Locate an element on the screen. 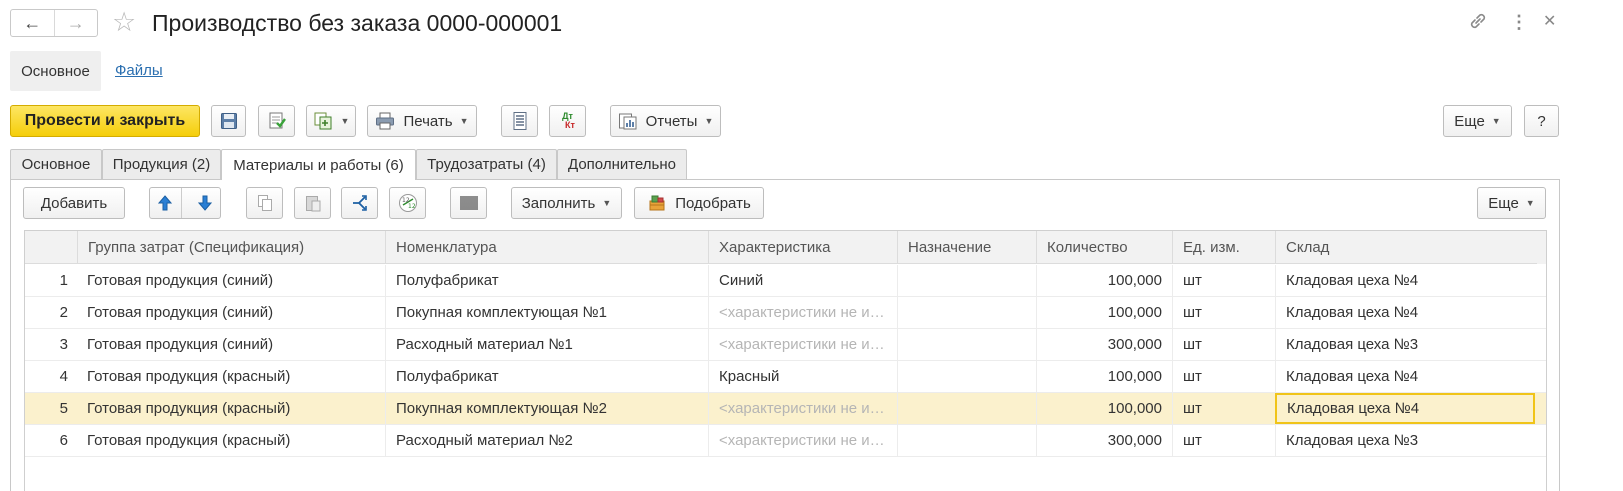  post-and-close-button: Провести и закрыть is located at coordinates (105, 121).